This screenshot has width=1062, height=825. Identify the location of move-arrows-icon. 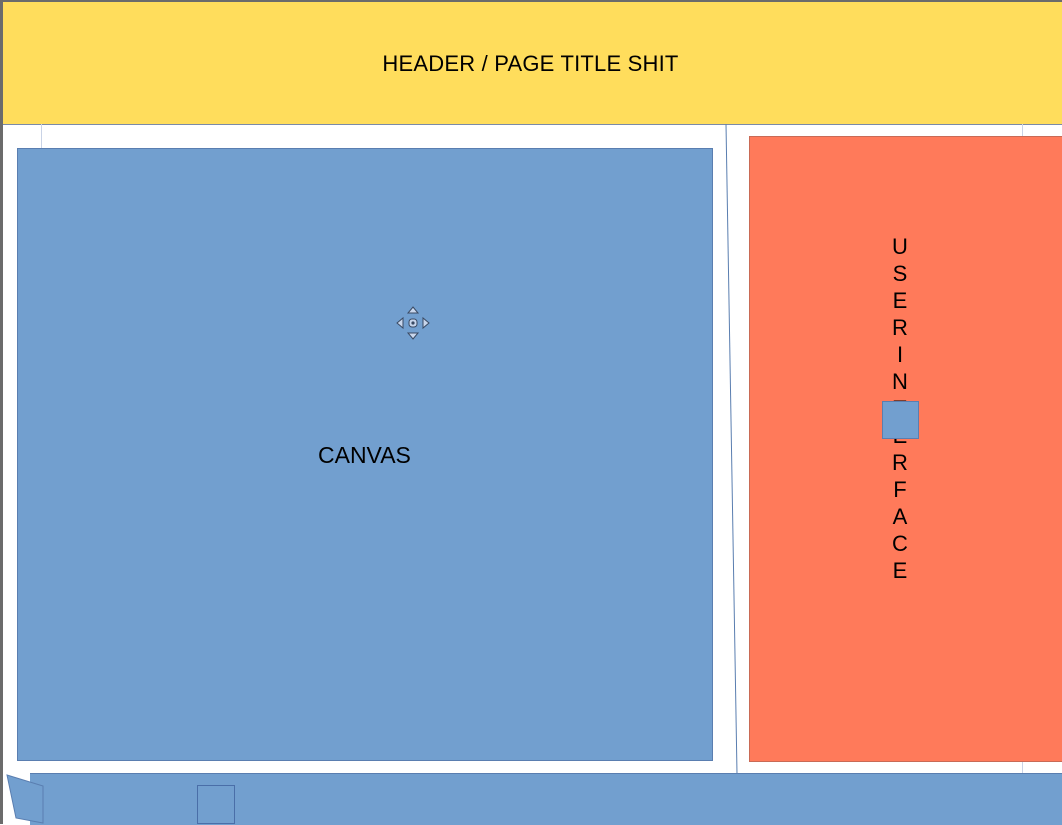
(413, 323).